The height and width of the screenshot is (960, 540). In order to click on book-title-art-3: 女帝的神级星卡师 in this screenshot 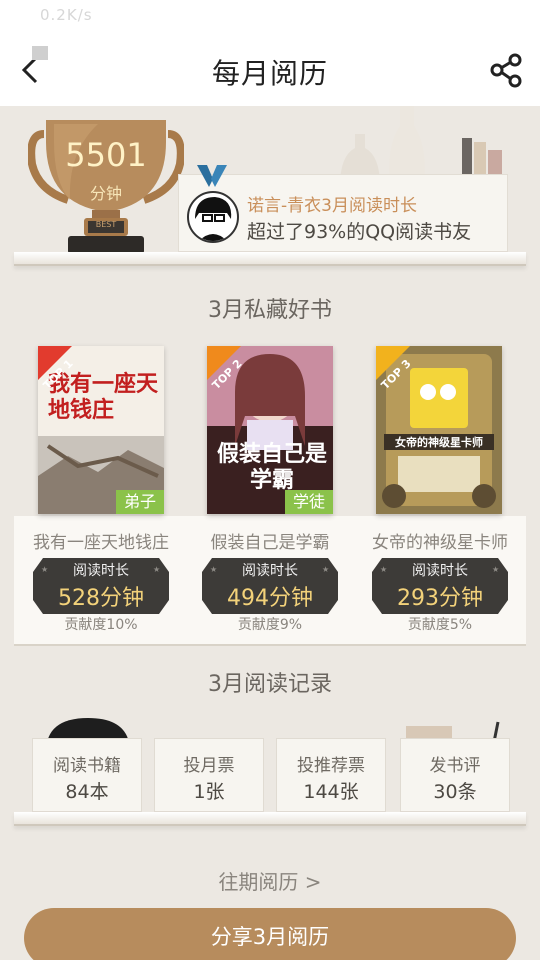, I will do `click(439, 442)`.